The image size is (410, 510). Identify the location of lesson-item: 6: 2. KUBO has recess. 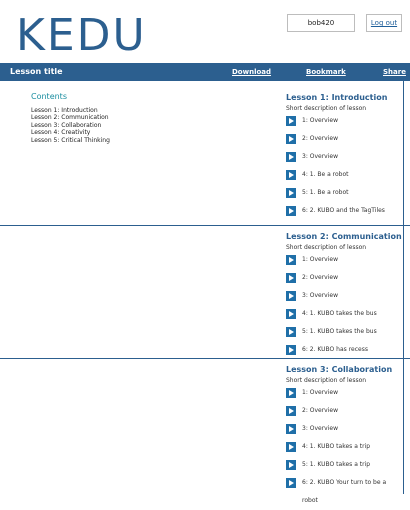
(344, 350).